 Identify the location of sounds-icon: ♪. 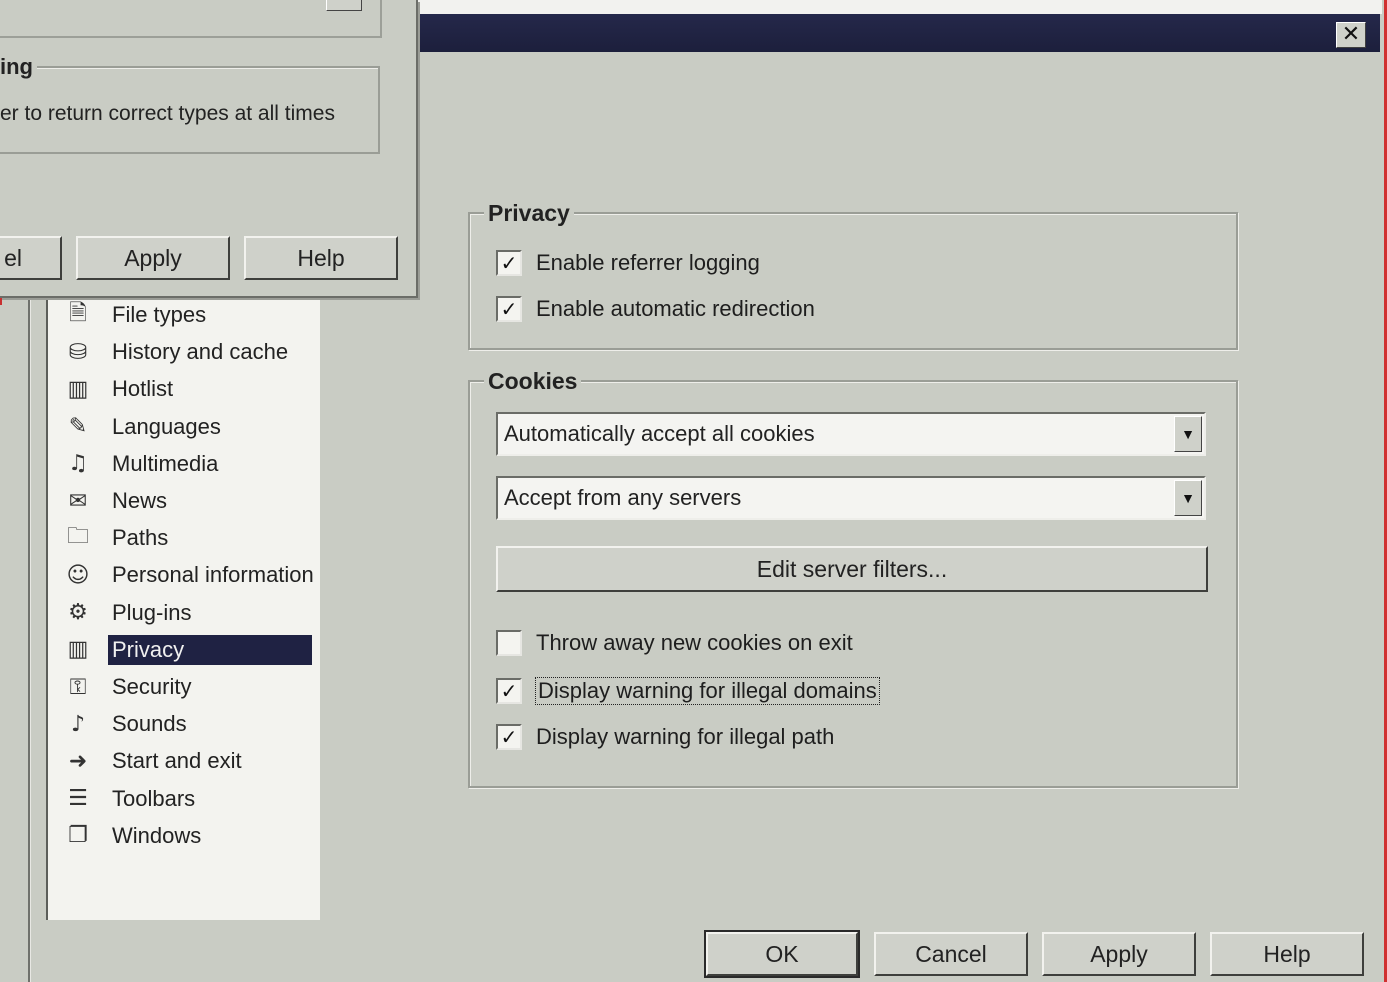
(78, 724).